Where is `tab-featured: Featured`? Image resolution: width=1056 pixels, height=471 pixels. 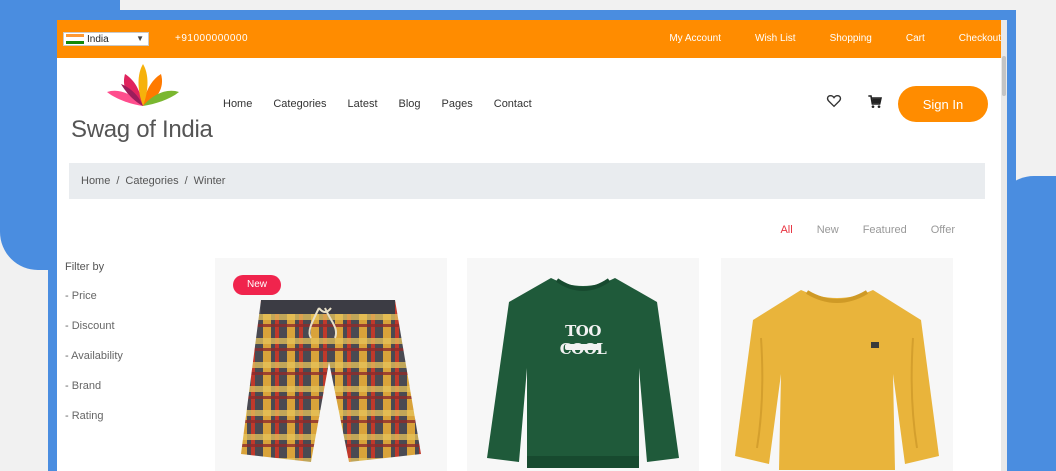
tab-featured: Featured is located at coordinates (885, 230).